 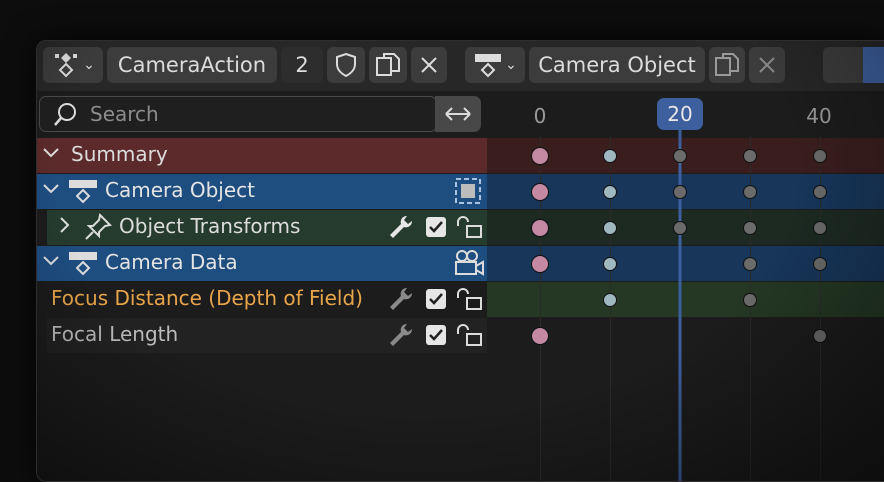 What do you see at coordinates (680, 305) in the screenshot?
I see `playhead-line` at bounding box center [680, 305].